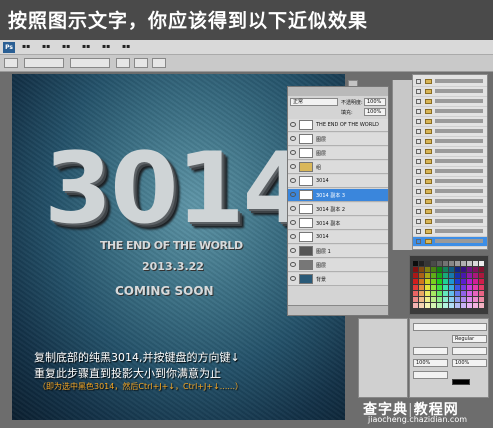 Image resolution: width=493 pixels, height=428 pixels. What do you see at coordinates (402, 165) in the screenshot?
I see `panel-icon-strip` at bounding box center [402, 165].